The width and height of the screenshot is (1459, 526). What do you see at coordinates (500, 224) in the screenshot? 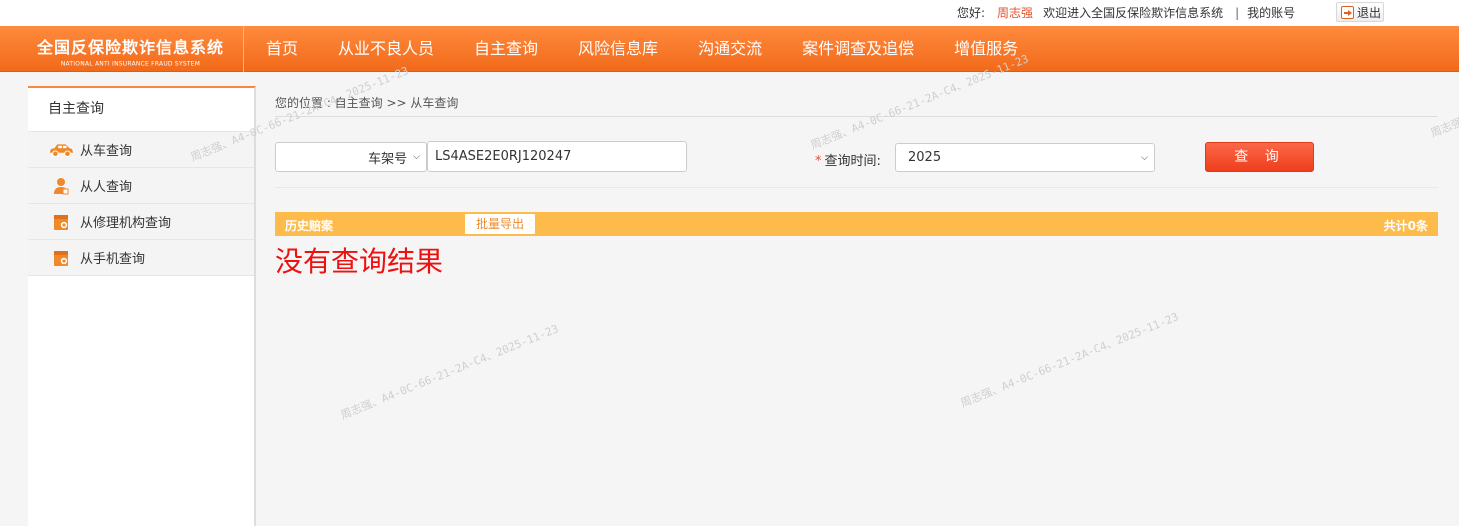
I see `batch-export-button: 批量导出` at bounding box center [500, 224].